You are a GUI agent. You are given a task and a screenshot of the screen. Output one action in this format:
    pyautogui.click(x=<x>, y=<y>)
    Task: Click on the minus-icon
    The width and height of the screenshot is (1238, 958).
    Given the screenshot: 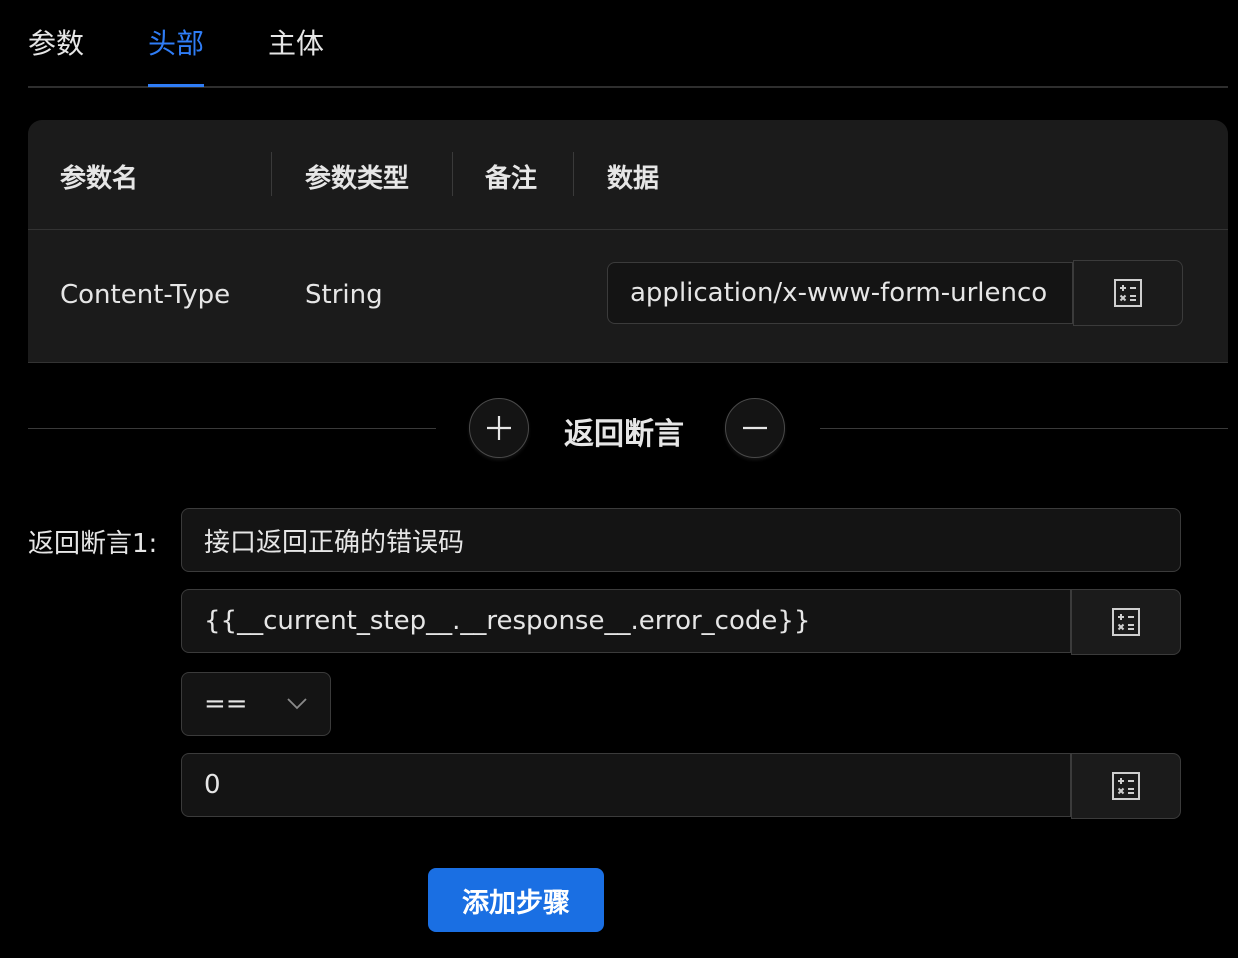 What is the action you would take?
    pyautogui.click(x=755, y=428)
    